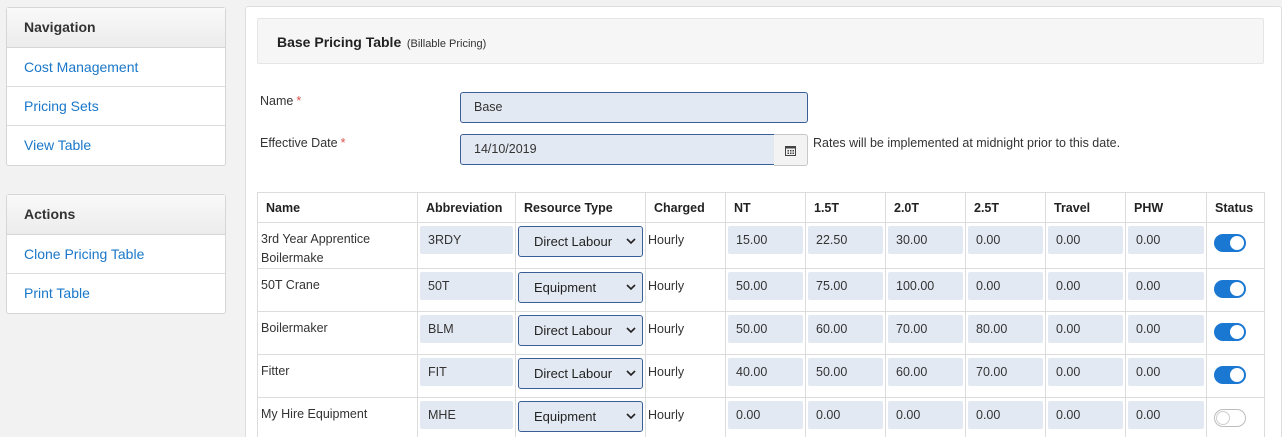 This screenshot has width=1282, height=437. What do you see at coordinates (1085, 207) in the screenshot?
I see `col-travel: Travel` at bounding box center [1085, 207].